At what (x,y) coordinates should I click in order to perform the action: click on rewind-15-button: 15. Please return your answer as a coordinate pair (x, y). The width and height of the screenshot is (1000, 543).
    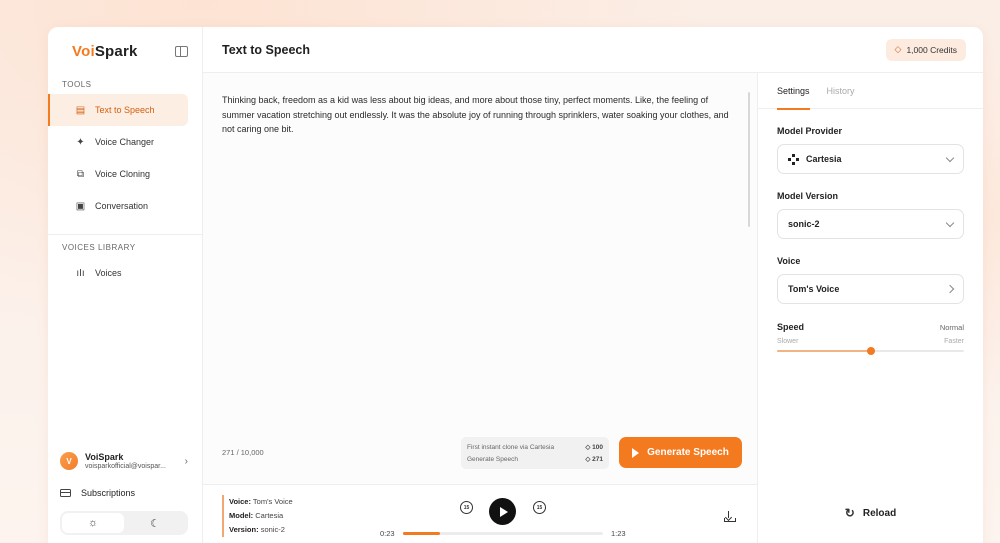
    Looking at the image, I should click on (466, 507).